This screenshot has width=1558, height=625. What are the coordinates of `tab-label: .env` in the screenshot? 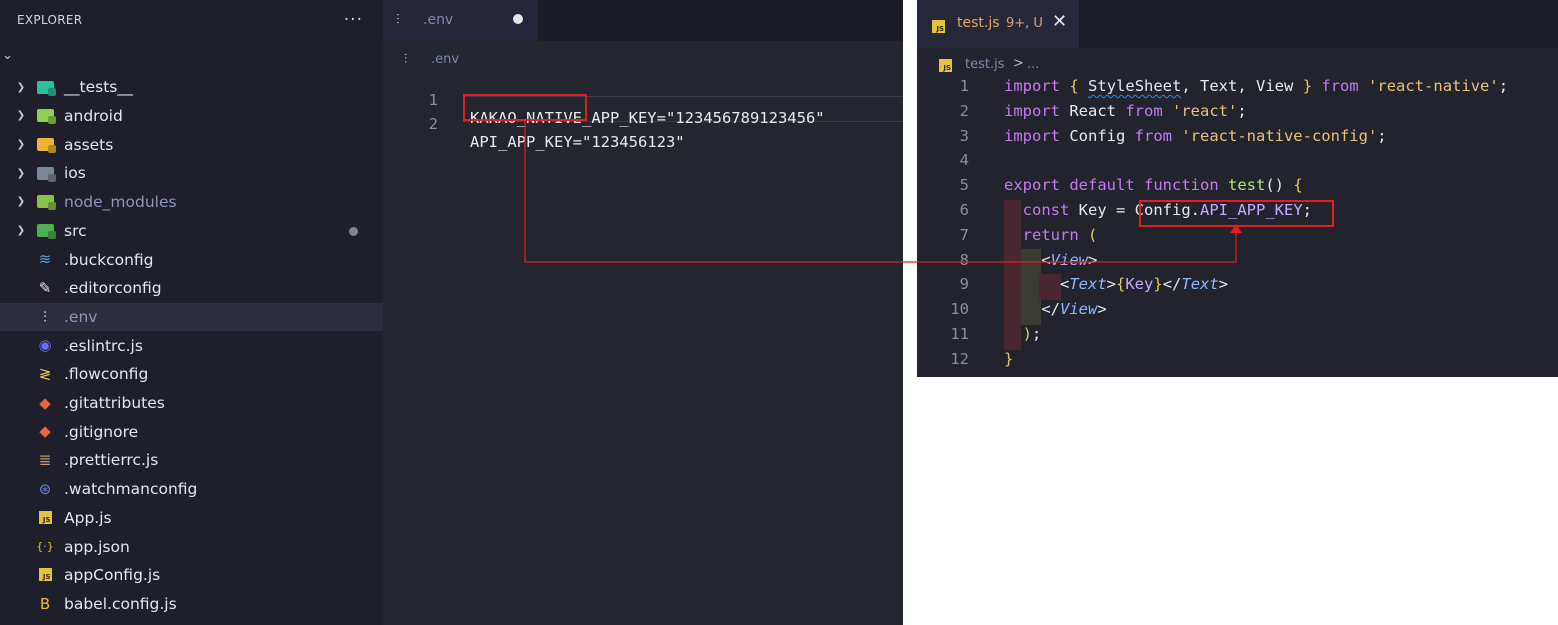 It's located at (438, 20).